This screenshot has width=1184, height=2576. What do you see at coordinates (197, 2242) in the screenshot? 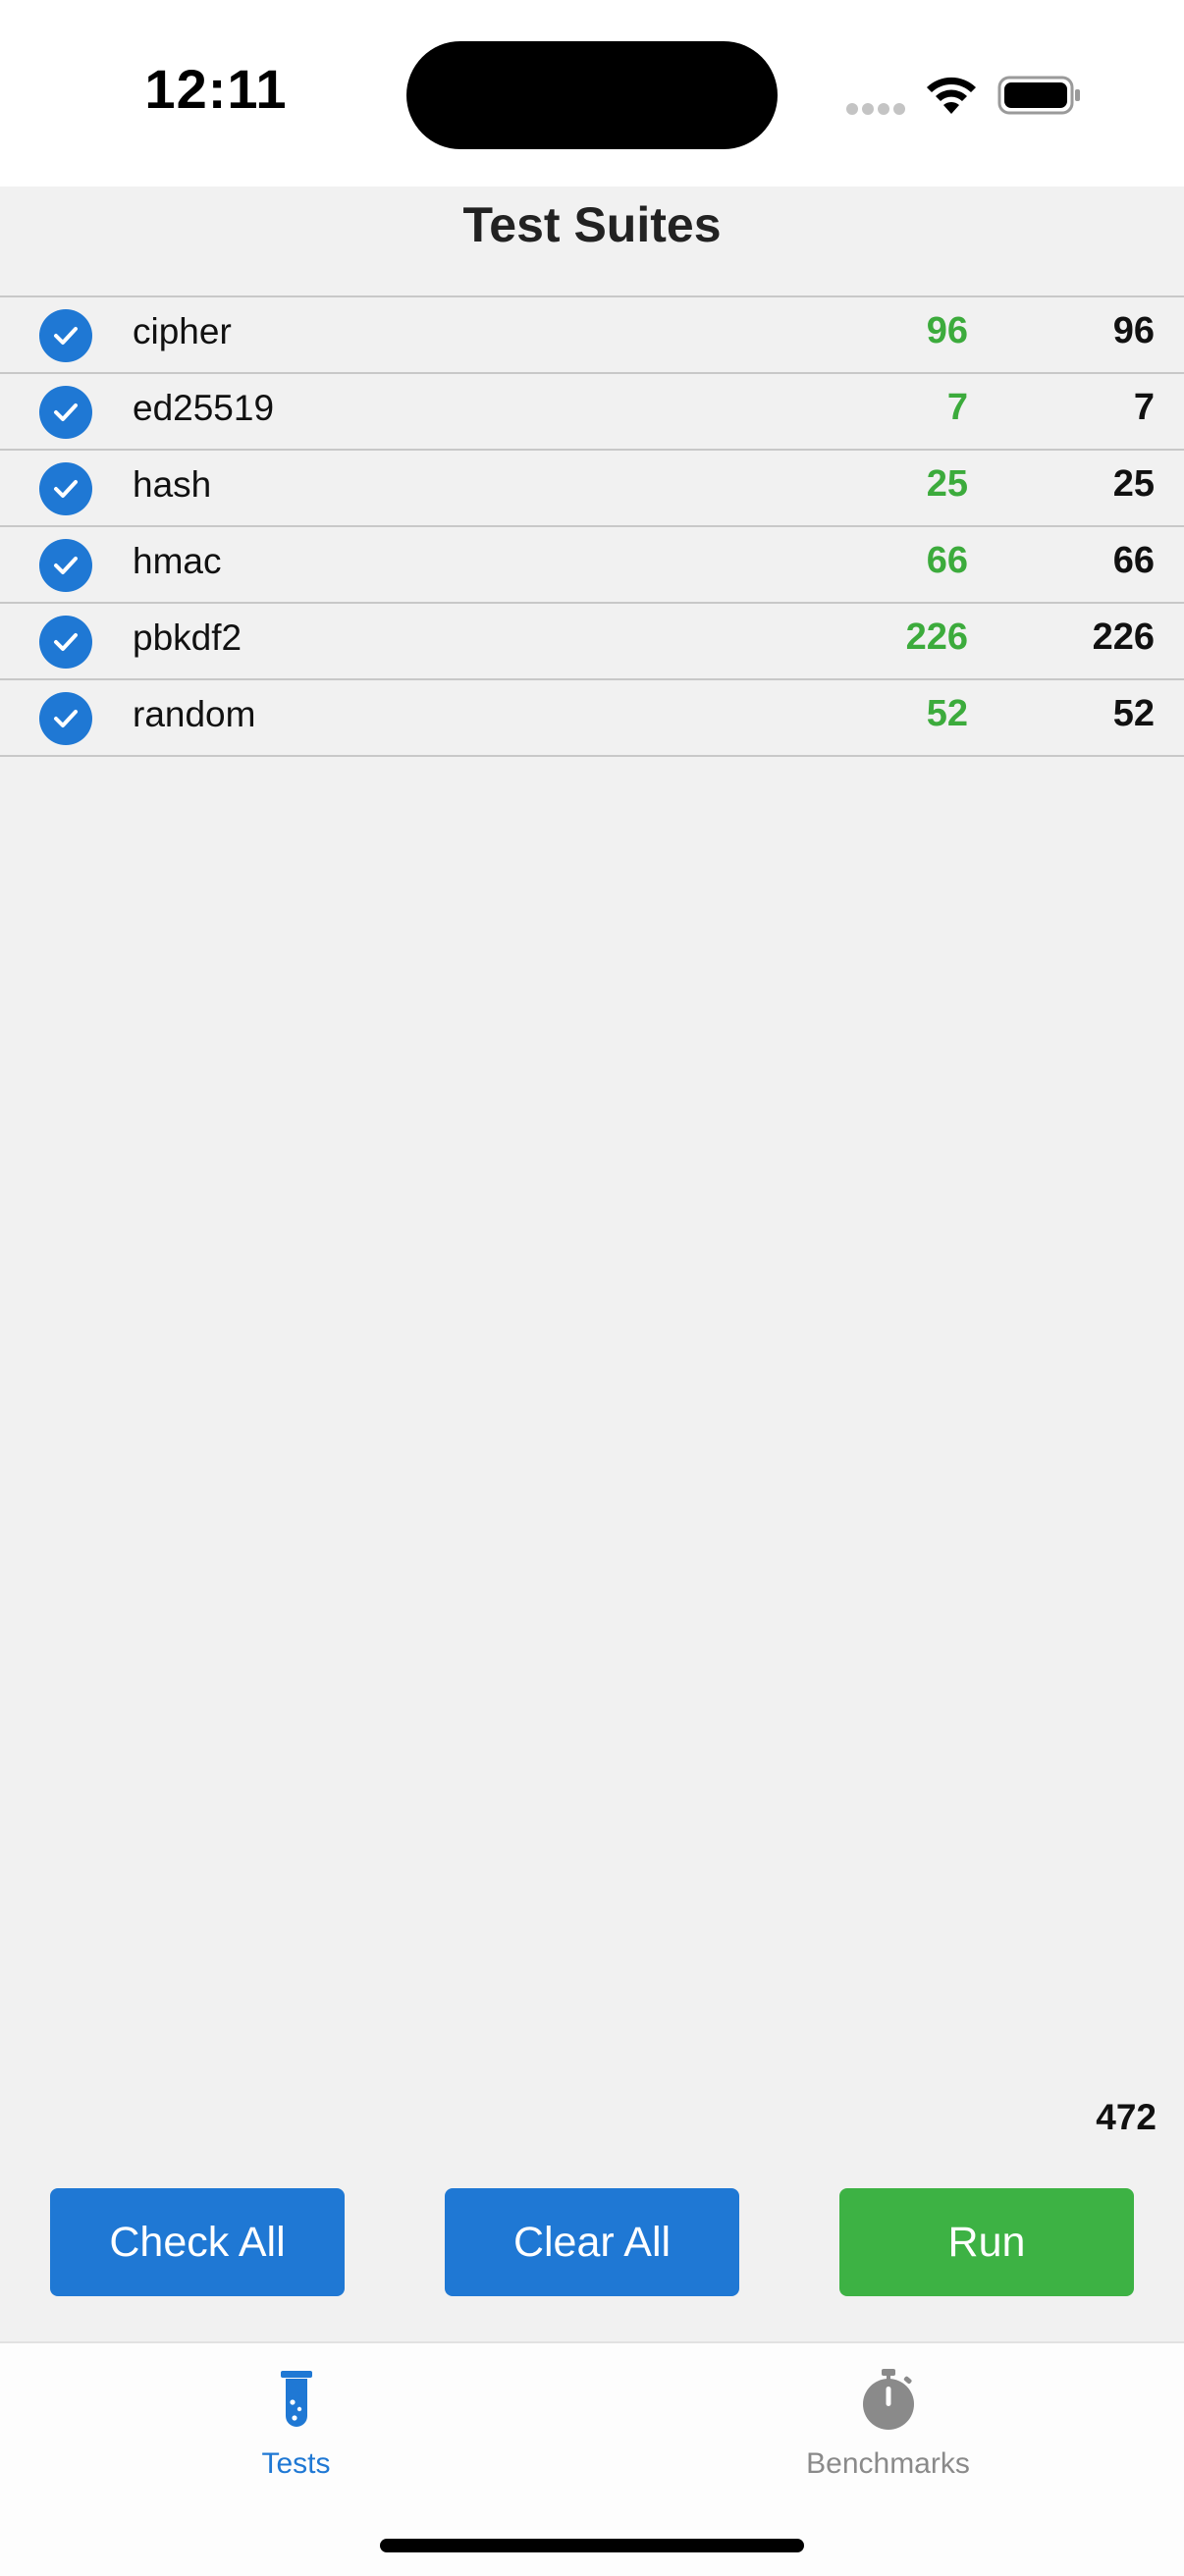
I see `check-all-button: Check All` at bounding box center [197, 2242].